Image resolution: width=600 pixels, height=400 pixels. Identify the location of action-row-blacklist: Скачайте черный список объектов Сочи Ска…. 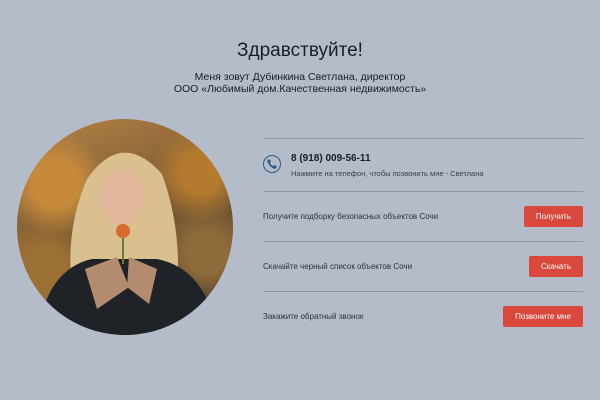
(423, 266).